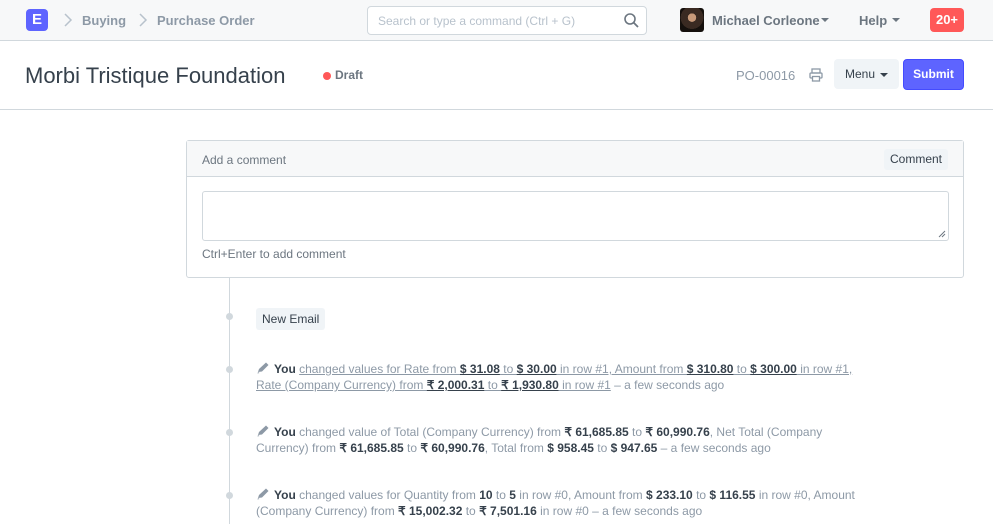 The width and height of the screenshot is (993, 524). I want to click on timeline-value: $ 233.10, so click(669, 495).